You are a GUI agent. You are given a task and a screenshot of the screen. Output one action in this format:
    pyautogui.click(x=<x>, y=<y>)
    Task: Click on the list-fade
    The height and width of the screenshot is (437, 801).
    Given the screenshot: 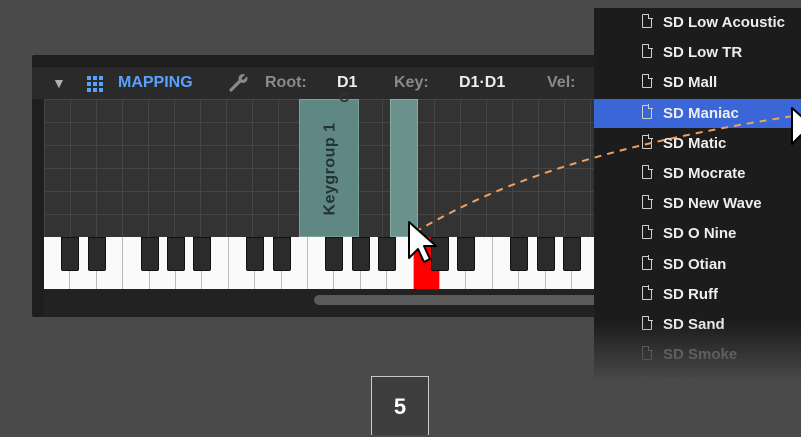 What is the action you would take?
    pyautogui.click(x=697, y=352)
    